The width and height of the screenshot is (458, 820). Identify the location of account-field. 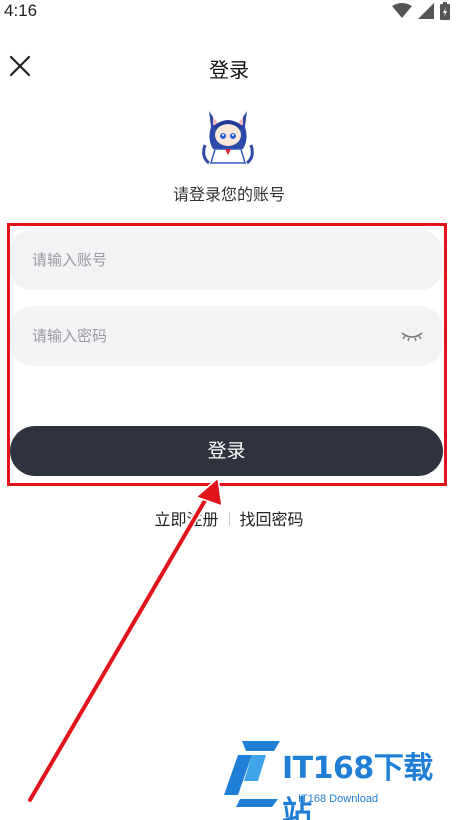
(226, 260).